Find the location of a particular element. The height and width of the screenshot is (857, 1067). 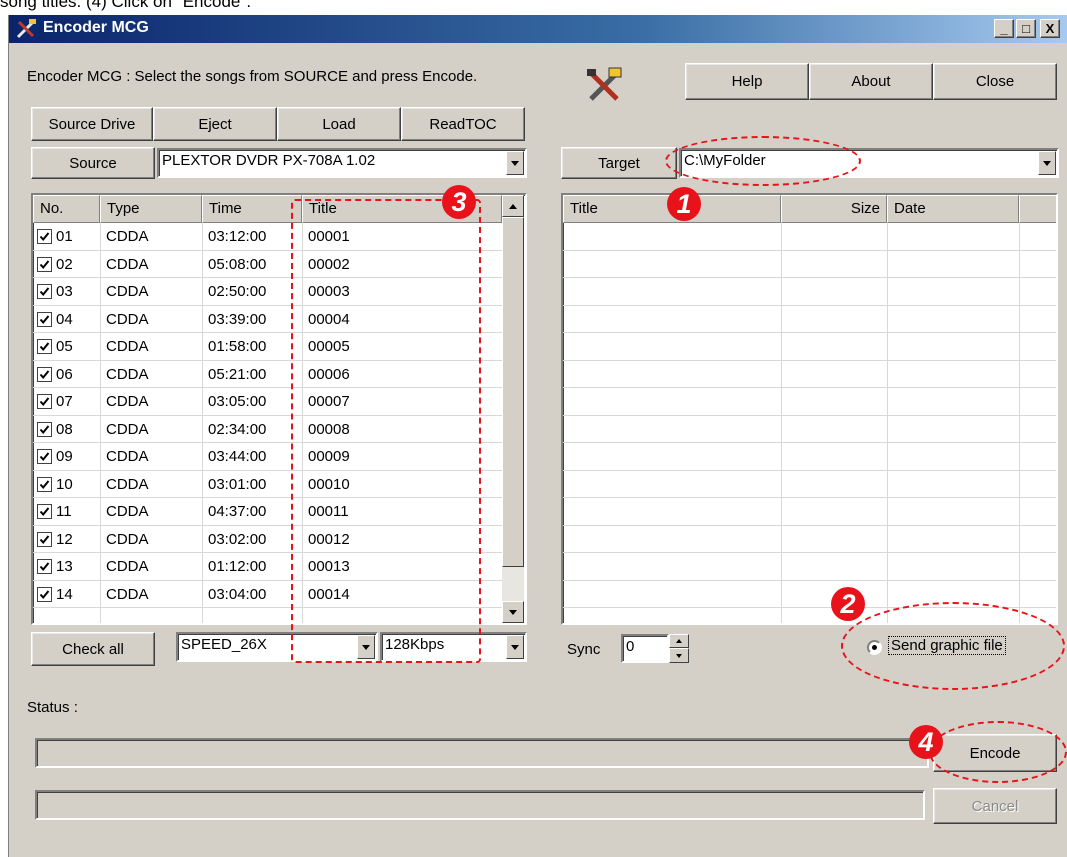

track-time: 05:08:00 is located at coordinates (237, 264).